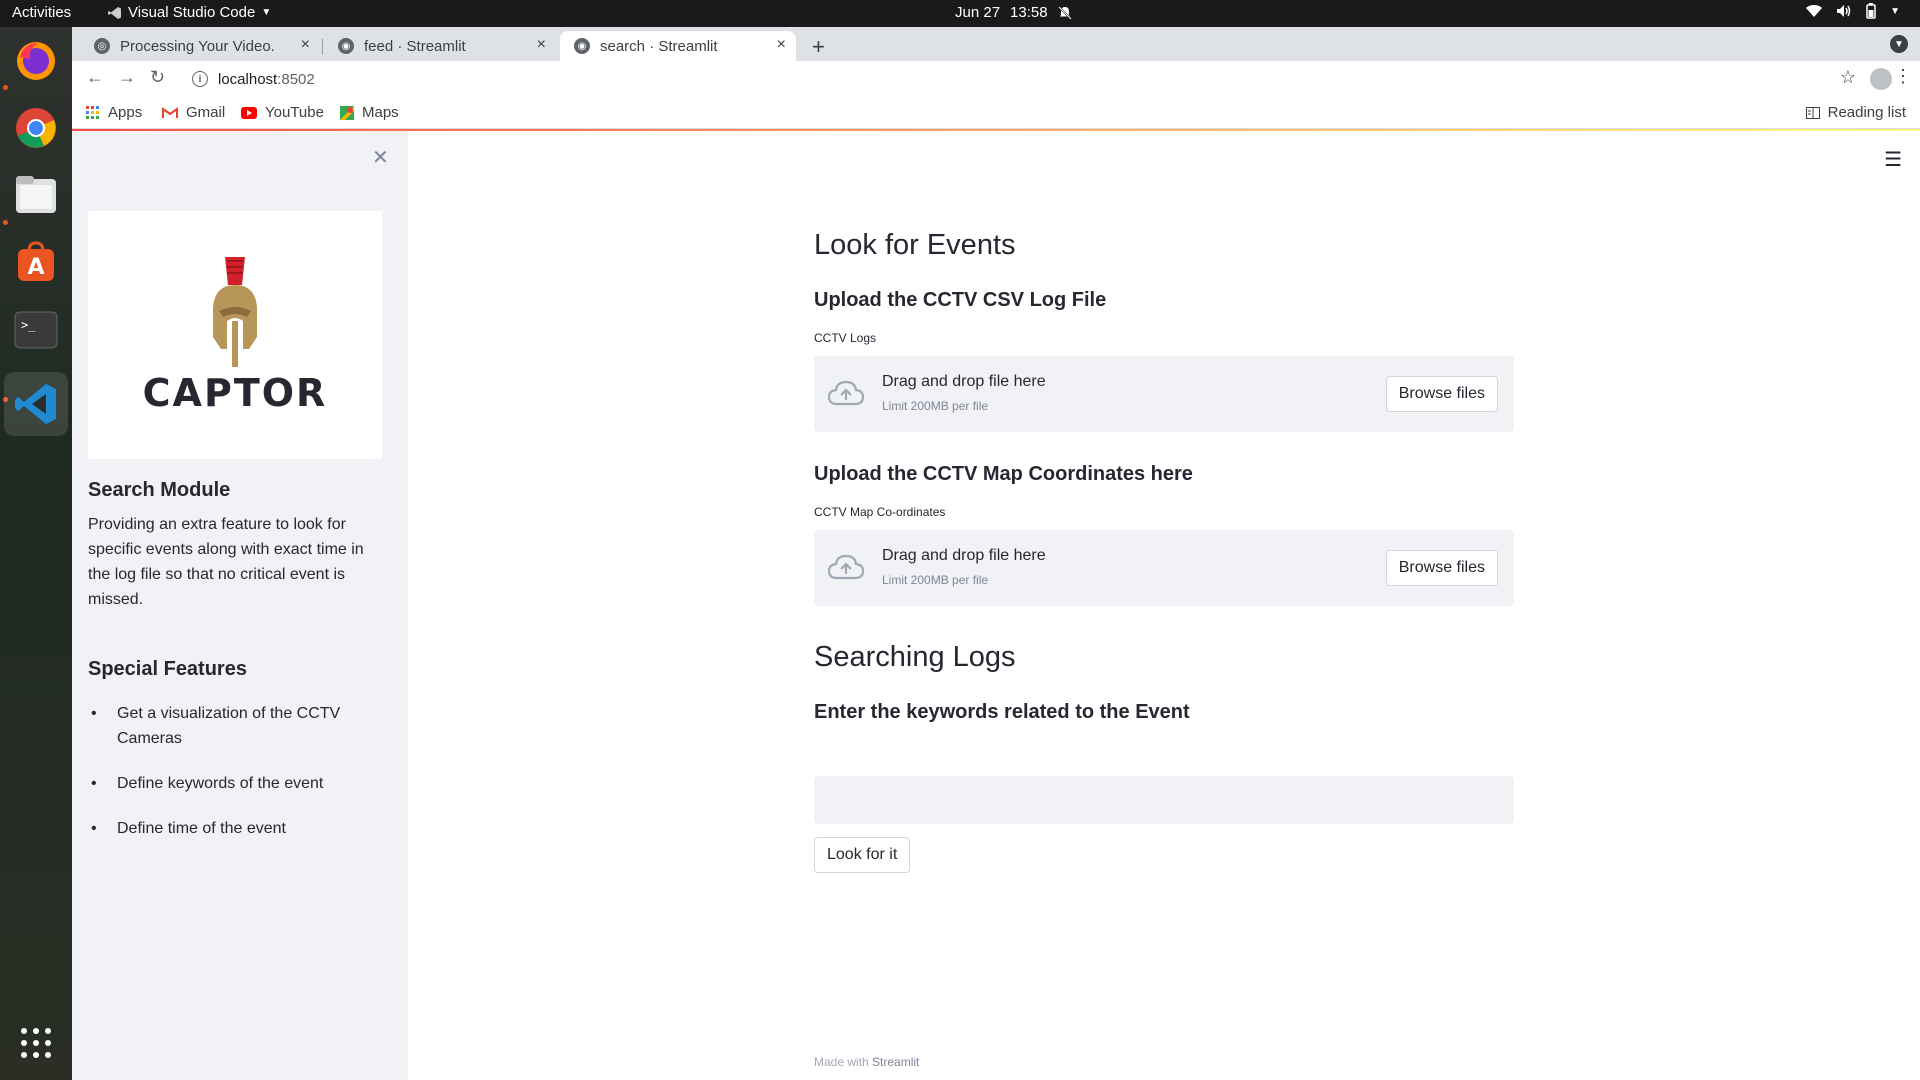 The height and width of the screenshot is (1080, 1920). Describe the element at coordinates (157, 77) in the screenshot. I see `reload-icon: ↻` at that location.